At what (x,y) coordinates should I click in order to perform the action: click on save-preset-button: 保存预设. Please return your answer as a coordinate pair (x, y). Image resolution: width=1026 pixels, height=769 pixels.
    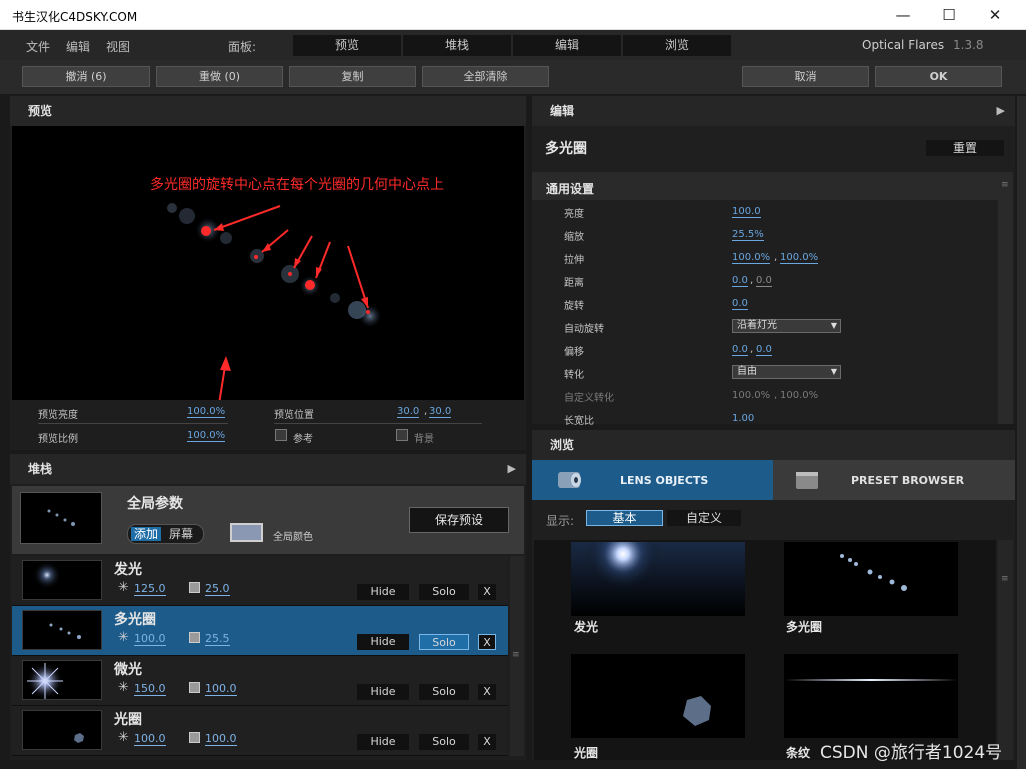
    Looking at the image, I should click on (459, 520).